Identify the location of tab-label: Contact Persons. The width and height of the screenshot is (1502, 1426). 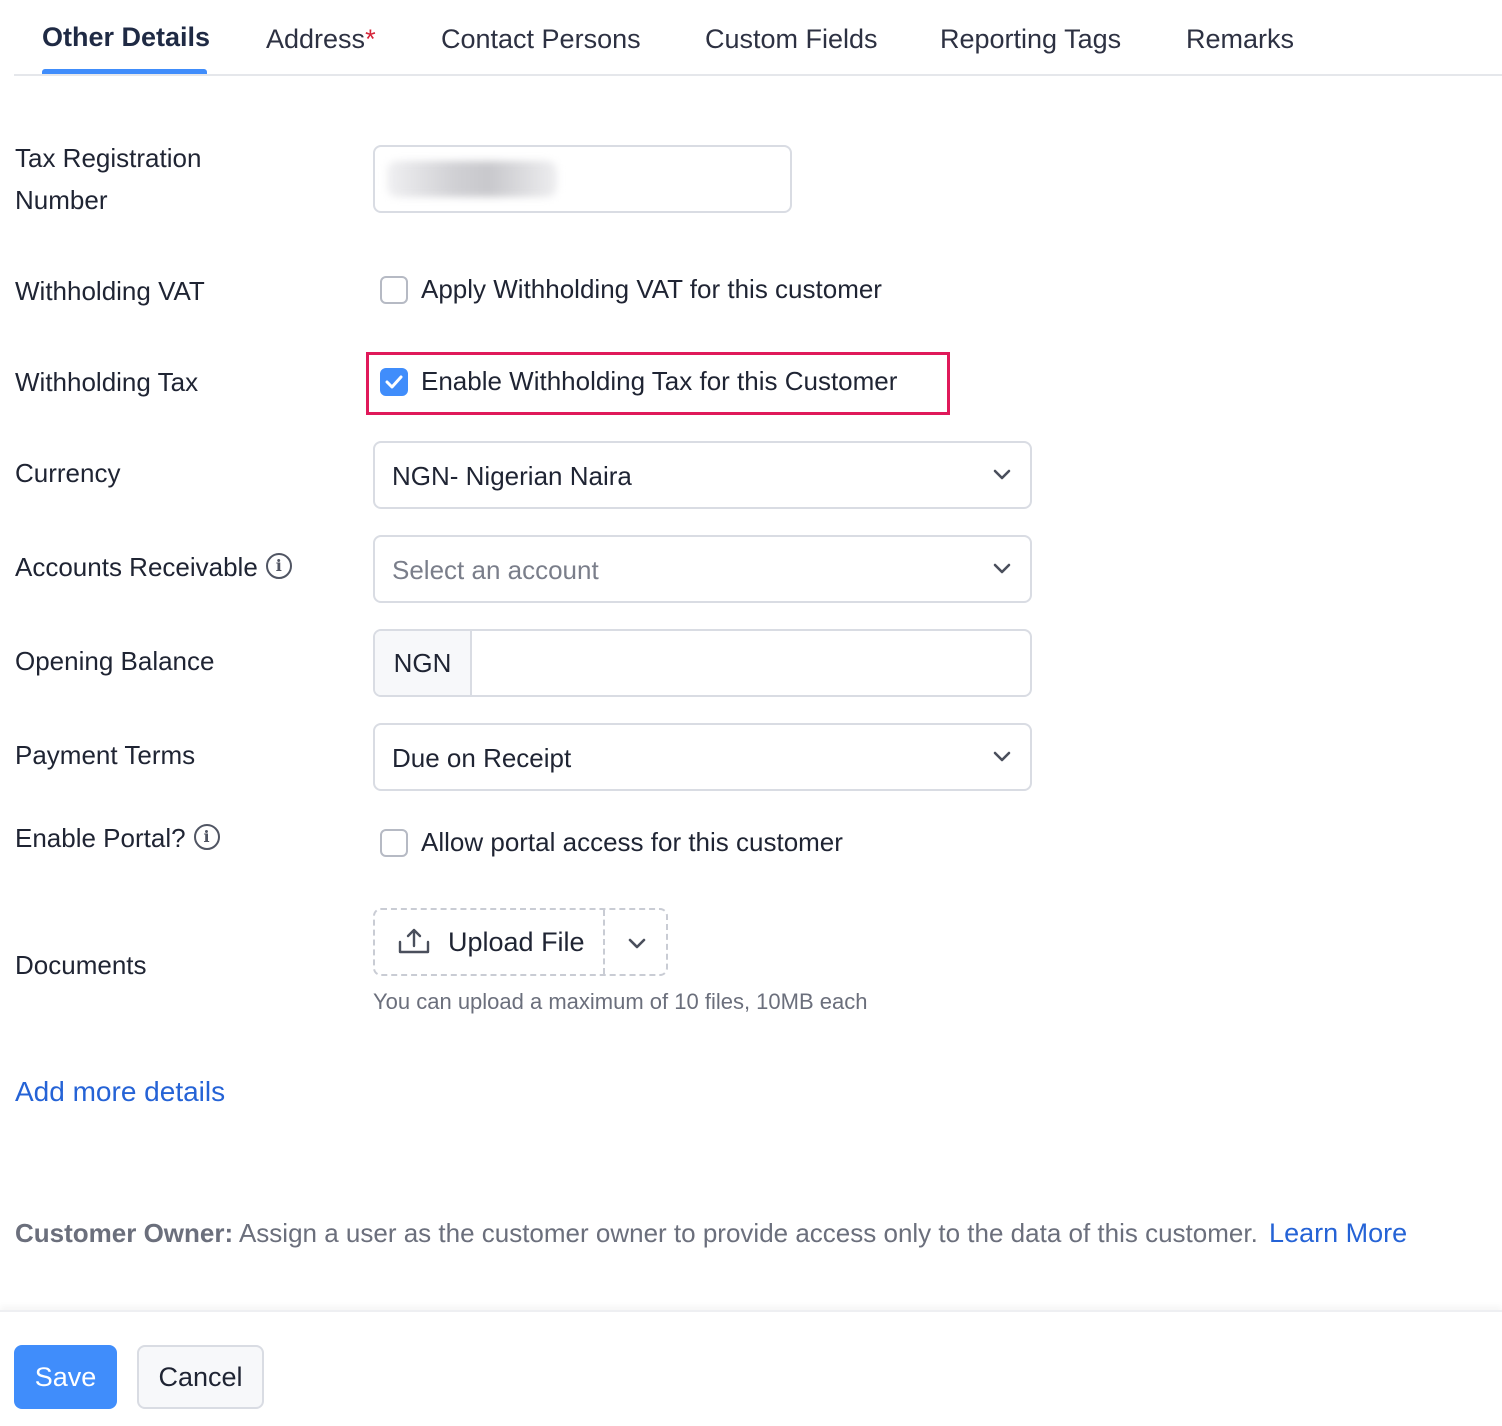
(541, 39).